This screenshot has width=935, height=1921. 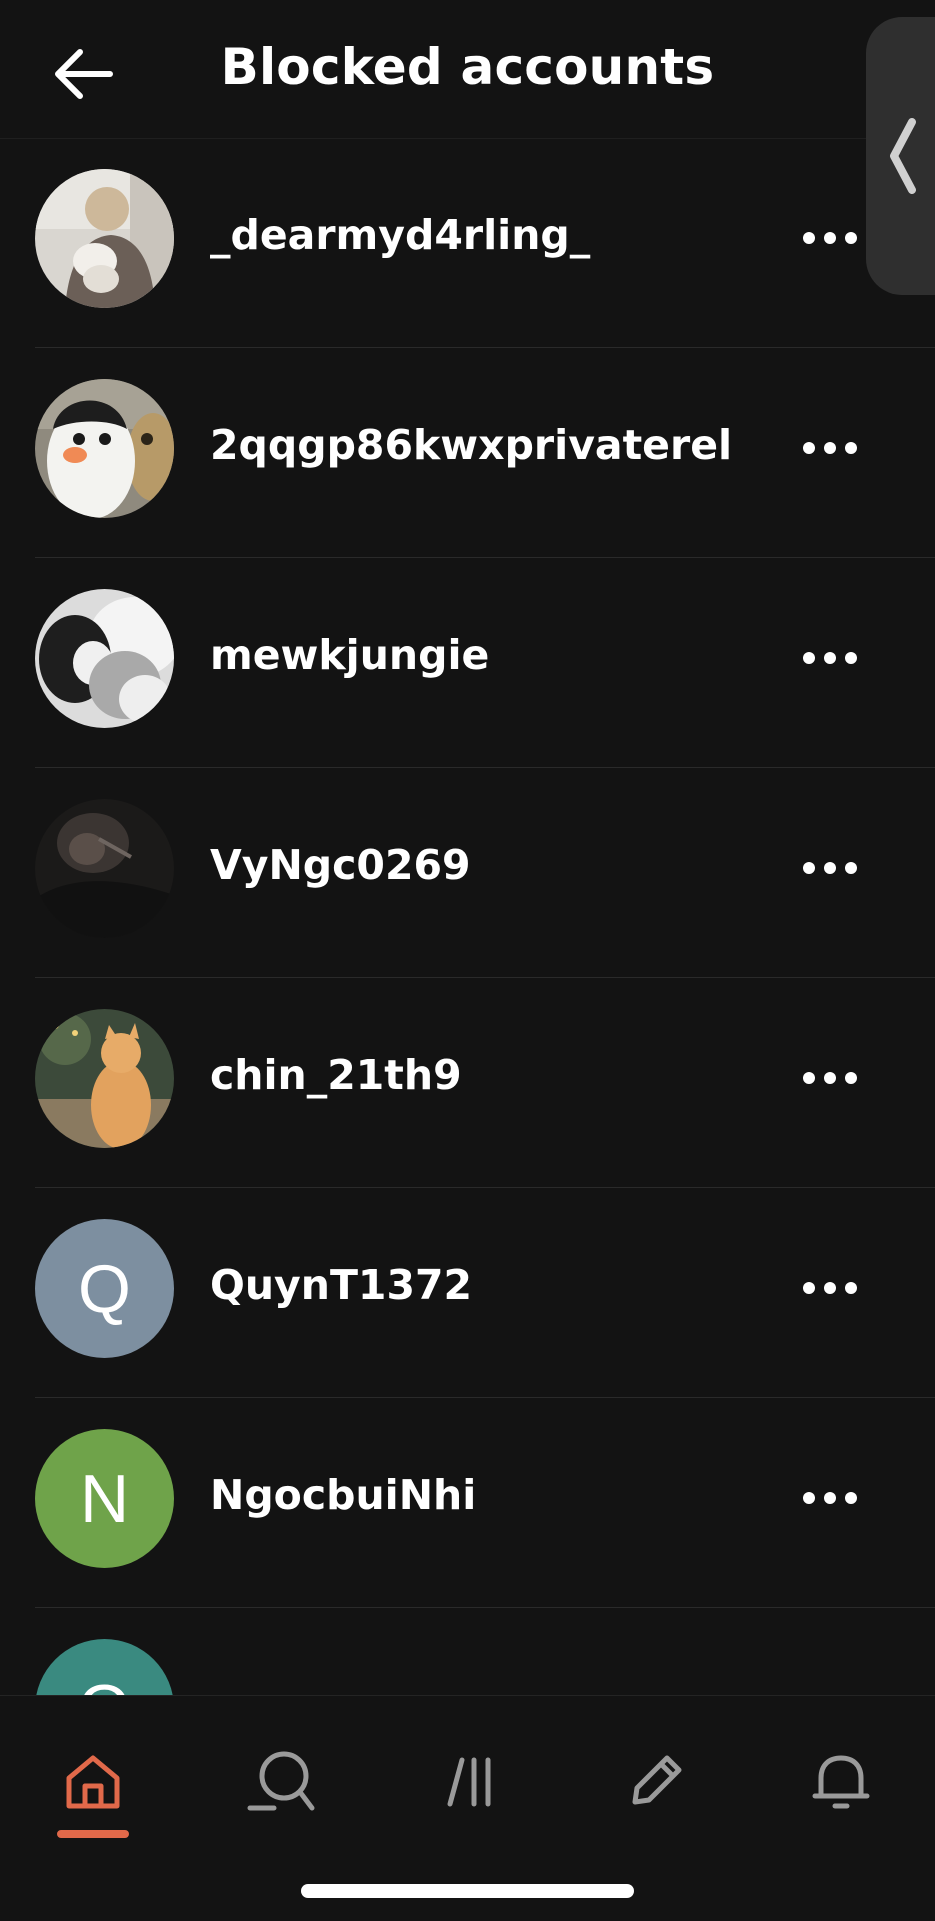 I want to click on avatar: N, so click(x=104, y=1498).